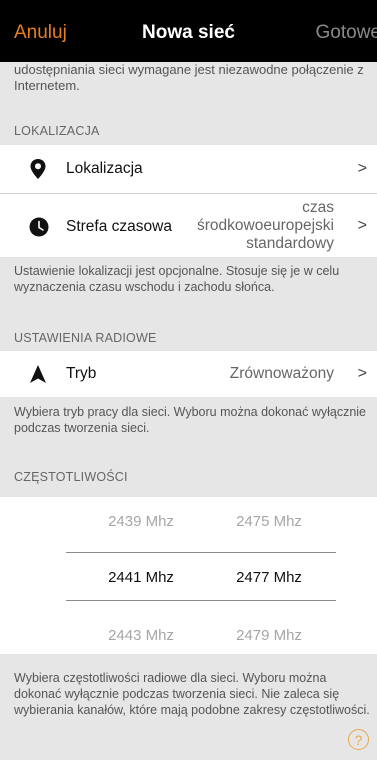 This screenshot has height=760, width=377. What do you see at coordinates (290, 243) in the screenshot?
I see `timezone-value-line: standardowy` at bounding box center [290, 243].